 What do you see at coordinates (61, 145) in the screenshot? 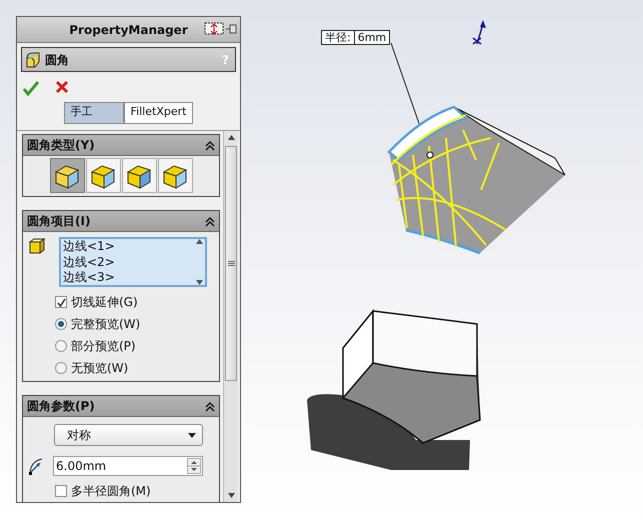
I see `section-title: 圆角类型(Y)` at bounding box center [61, 145].